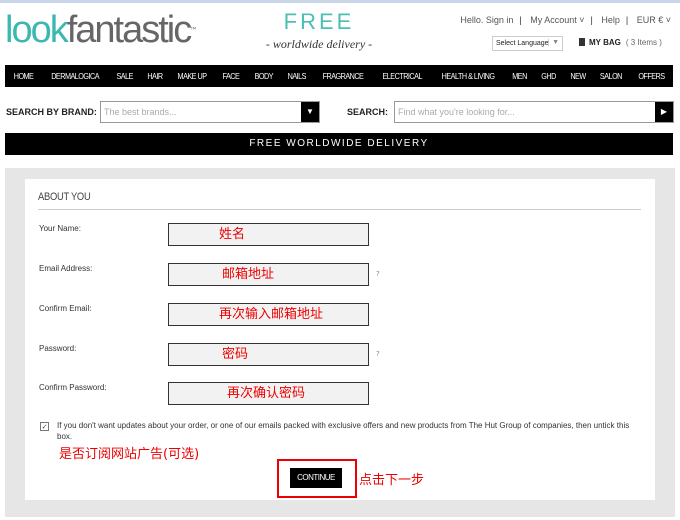  What do you see at coordinates (268, 234) in the screenshot?
I see `field-input: 姓名` at bounding box center [268, 234].